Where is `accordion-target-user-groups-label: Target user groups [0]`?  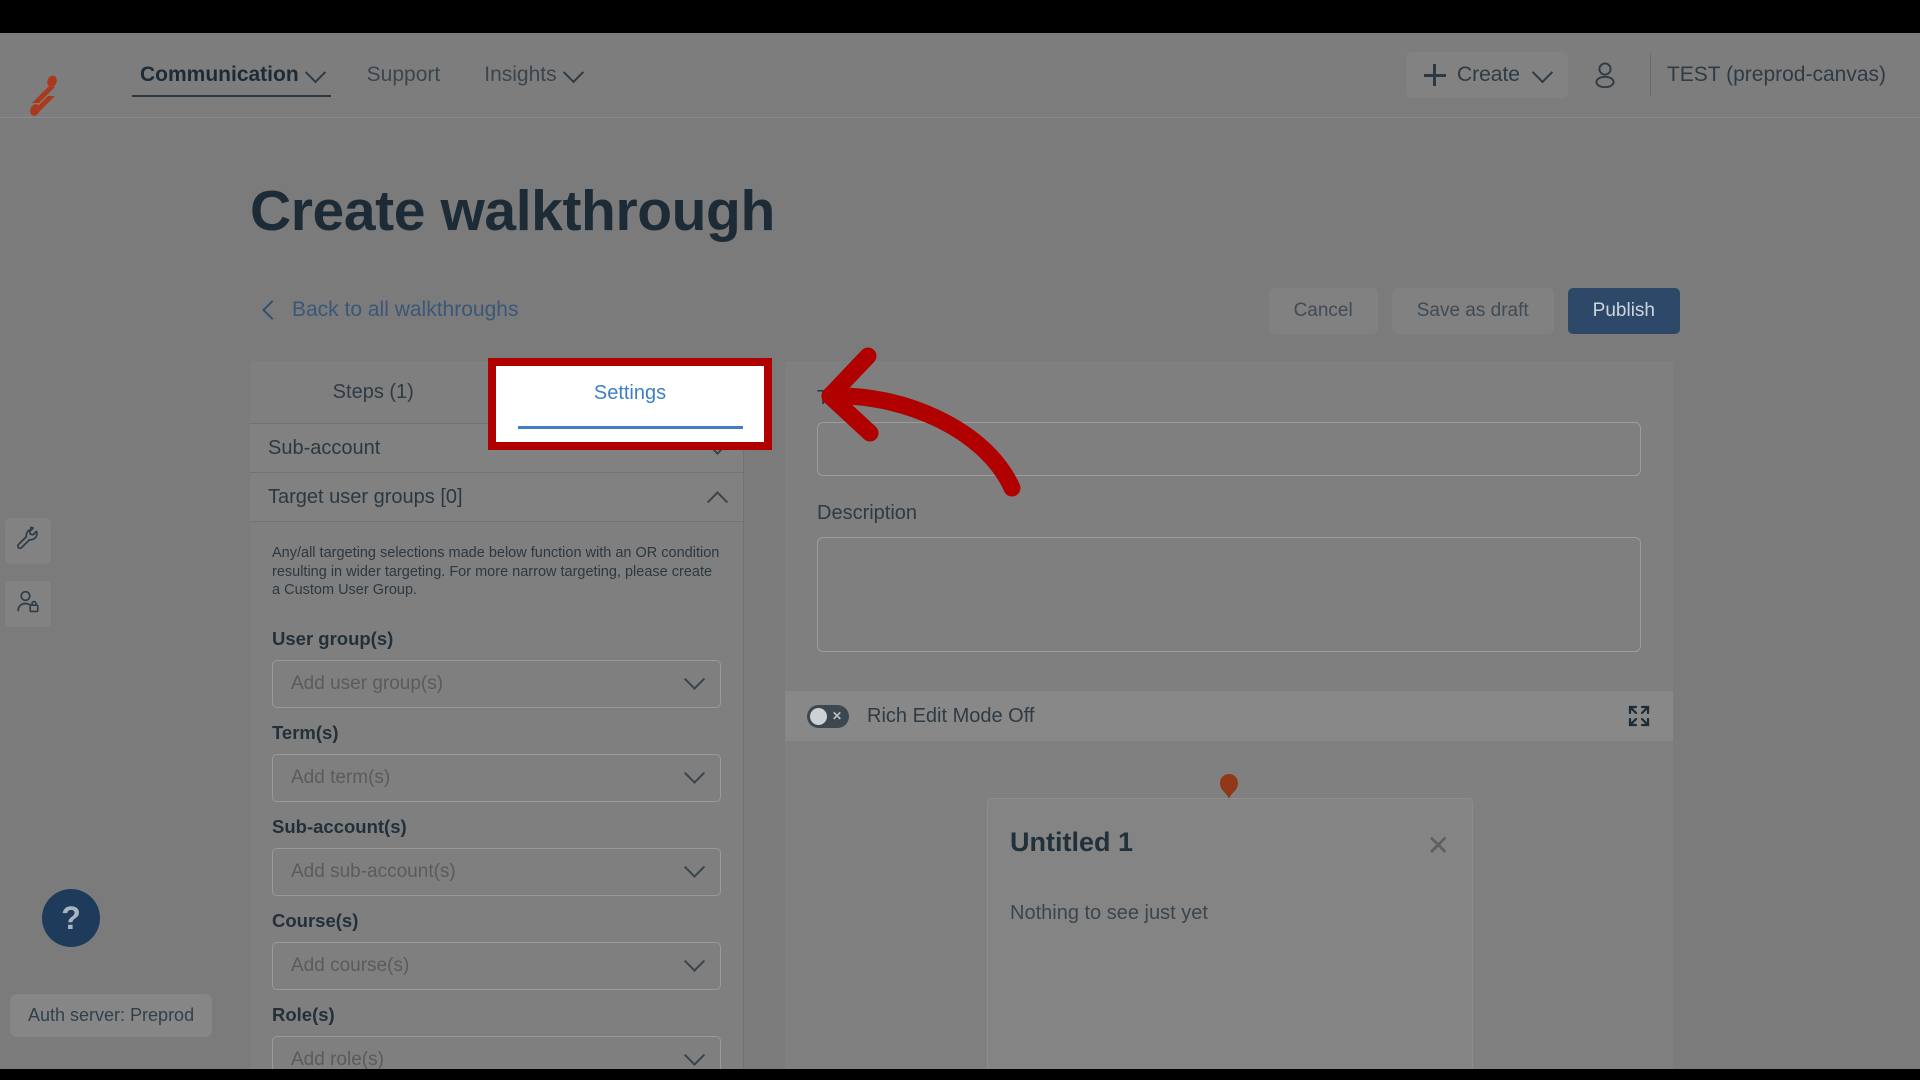
accordion-target-user-groups-label: Target user groups [0] is located at coordinates (365, 496).